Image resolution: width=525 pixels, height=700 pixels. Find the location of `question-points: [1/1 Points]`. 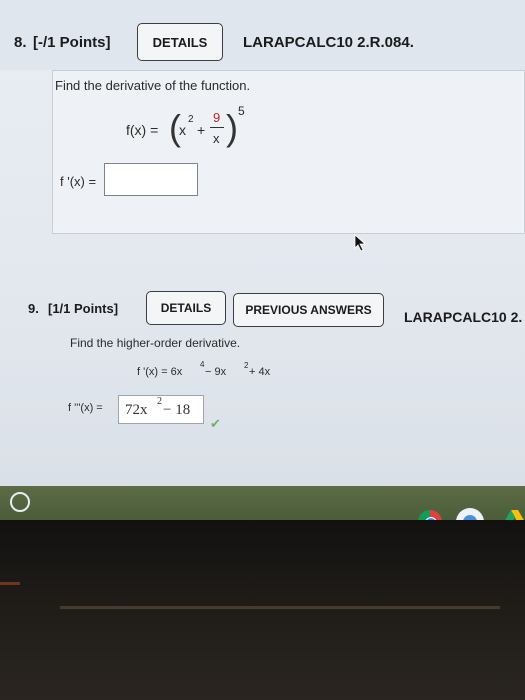

question-points: [1/1 Points] is located at coordinates (83, 308).